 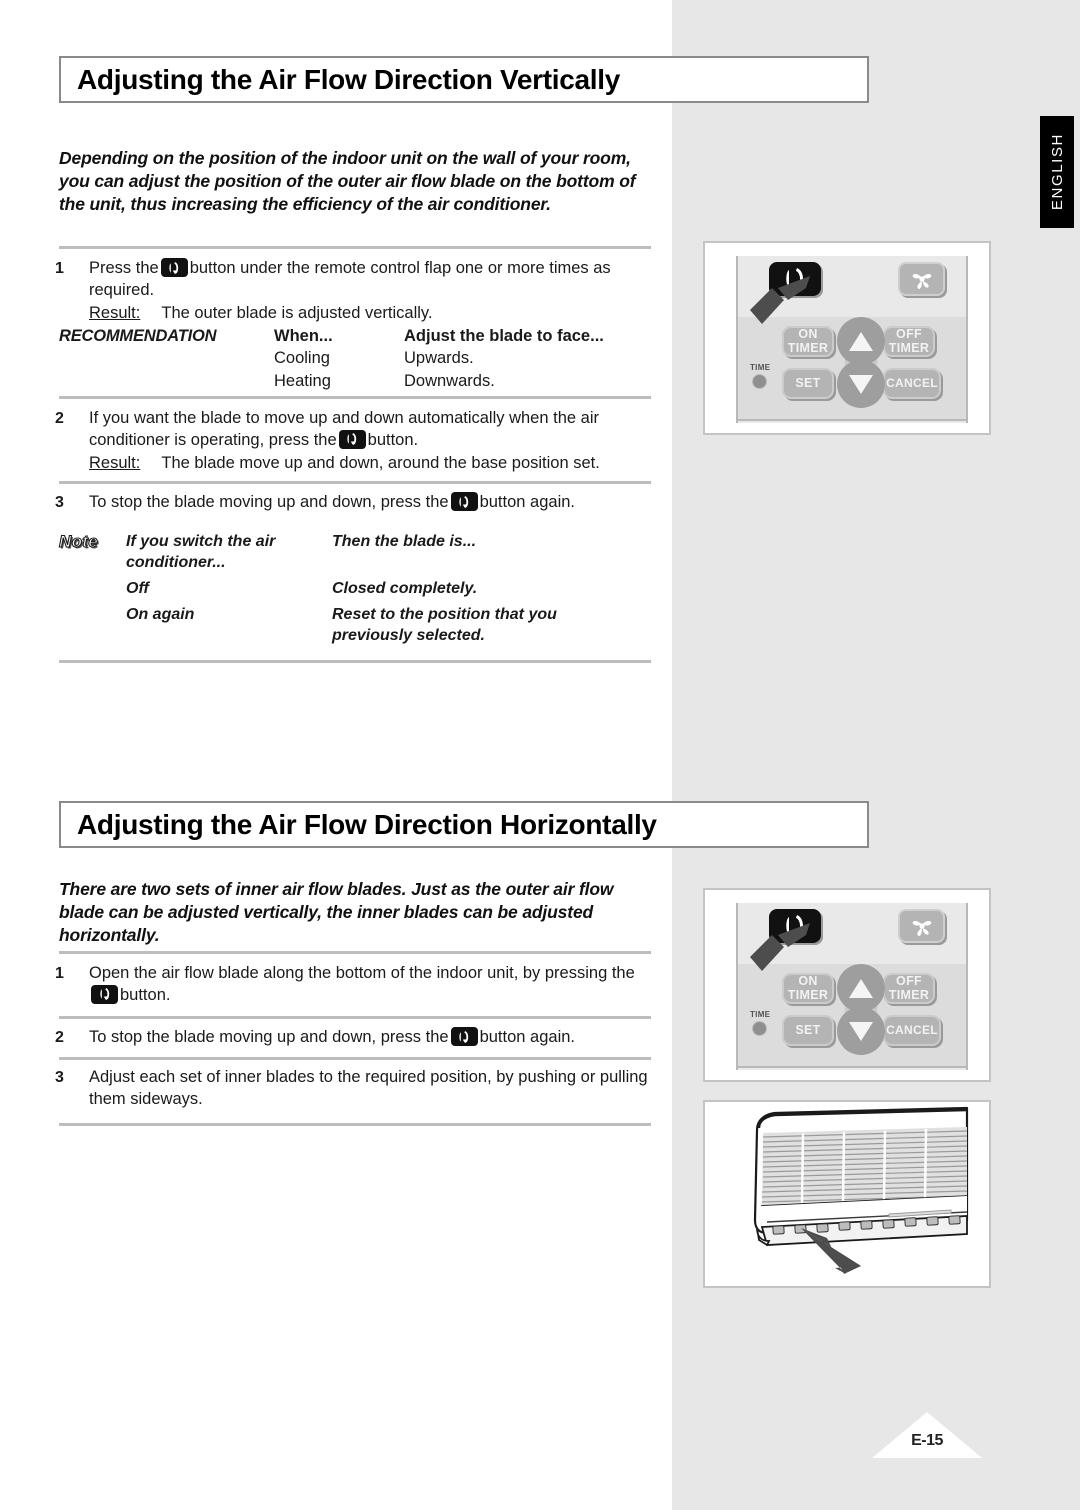 I want to click on recommendation-cell-when: Heating, so click(x=302, y=380).